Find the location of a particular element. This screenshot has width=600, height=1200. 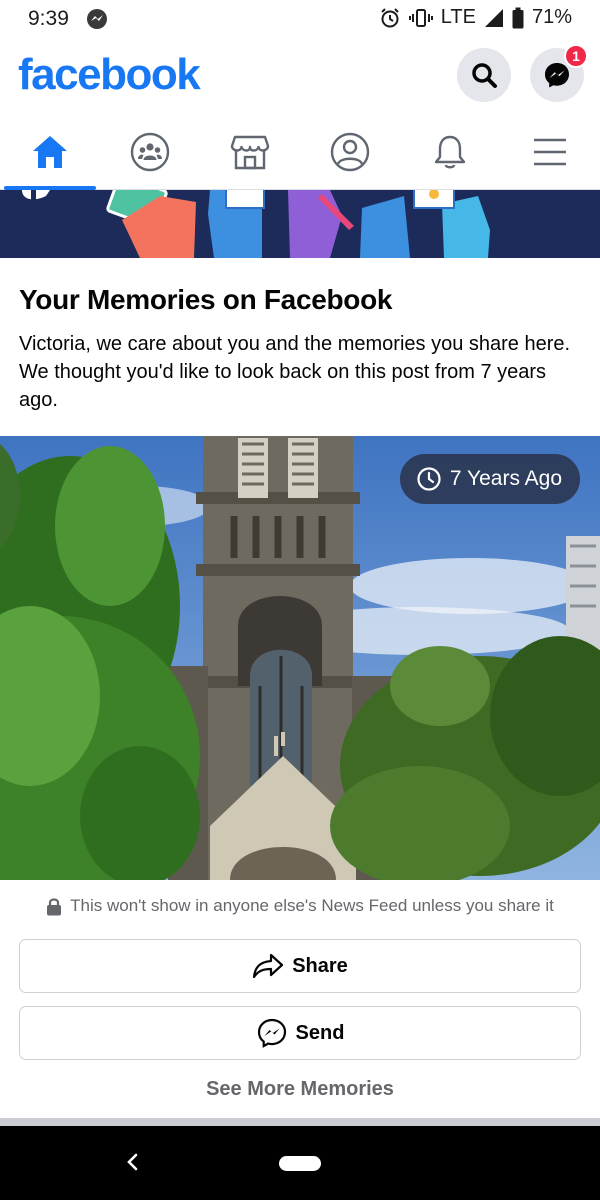

tab-groups is located at coordinates (150, 151).